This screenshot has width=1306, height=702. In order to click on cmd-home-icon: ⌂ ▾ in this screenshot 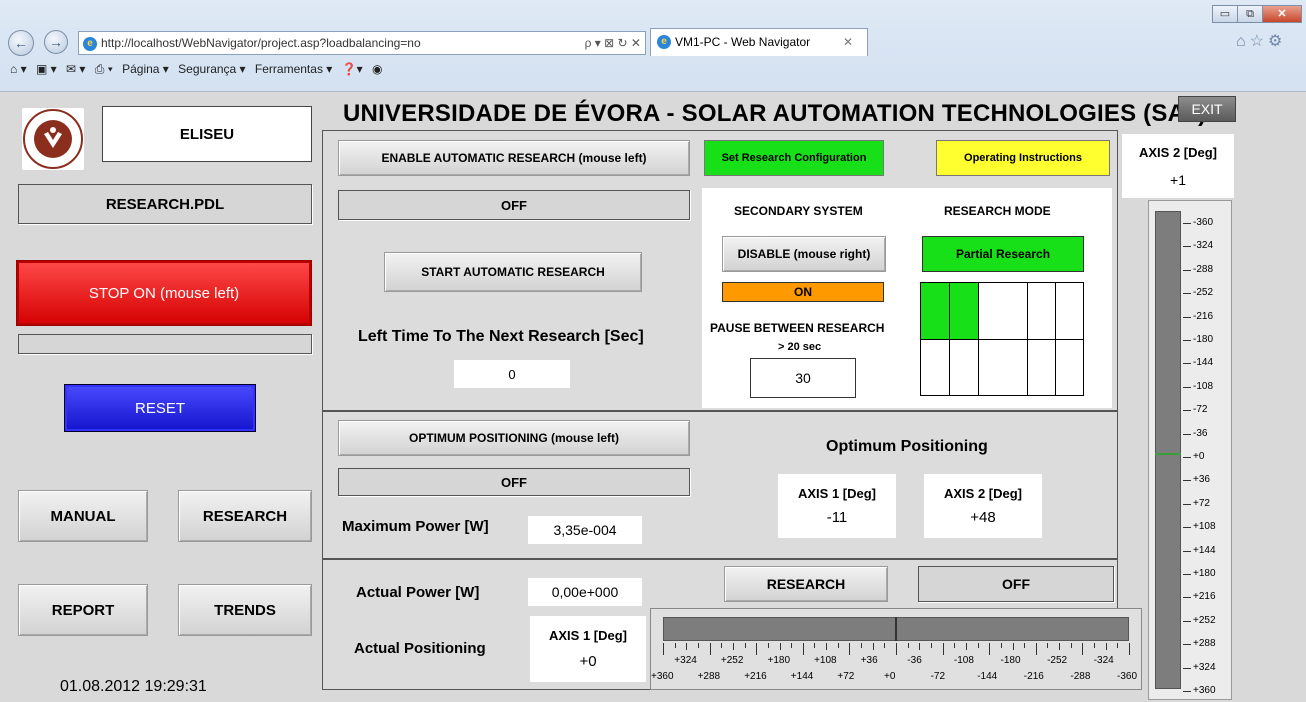, I will do `click(18, 69)`.